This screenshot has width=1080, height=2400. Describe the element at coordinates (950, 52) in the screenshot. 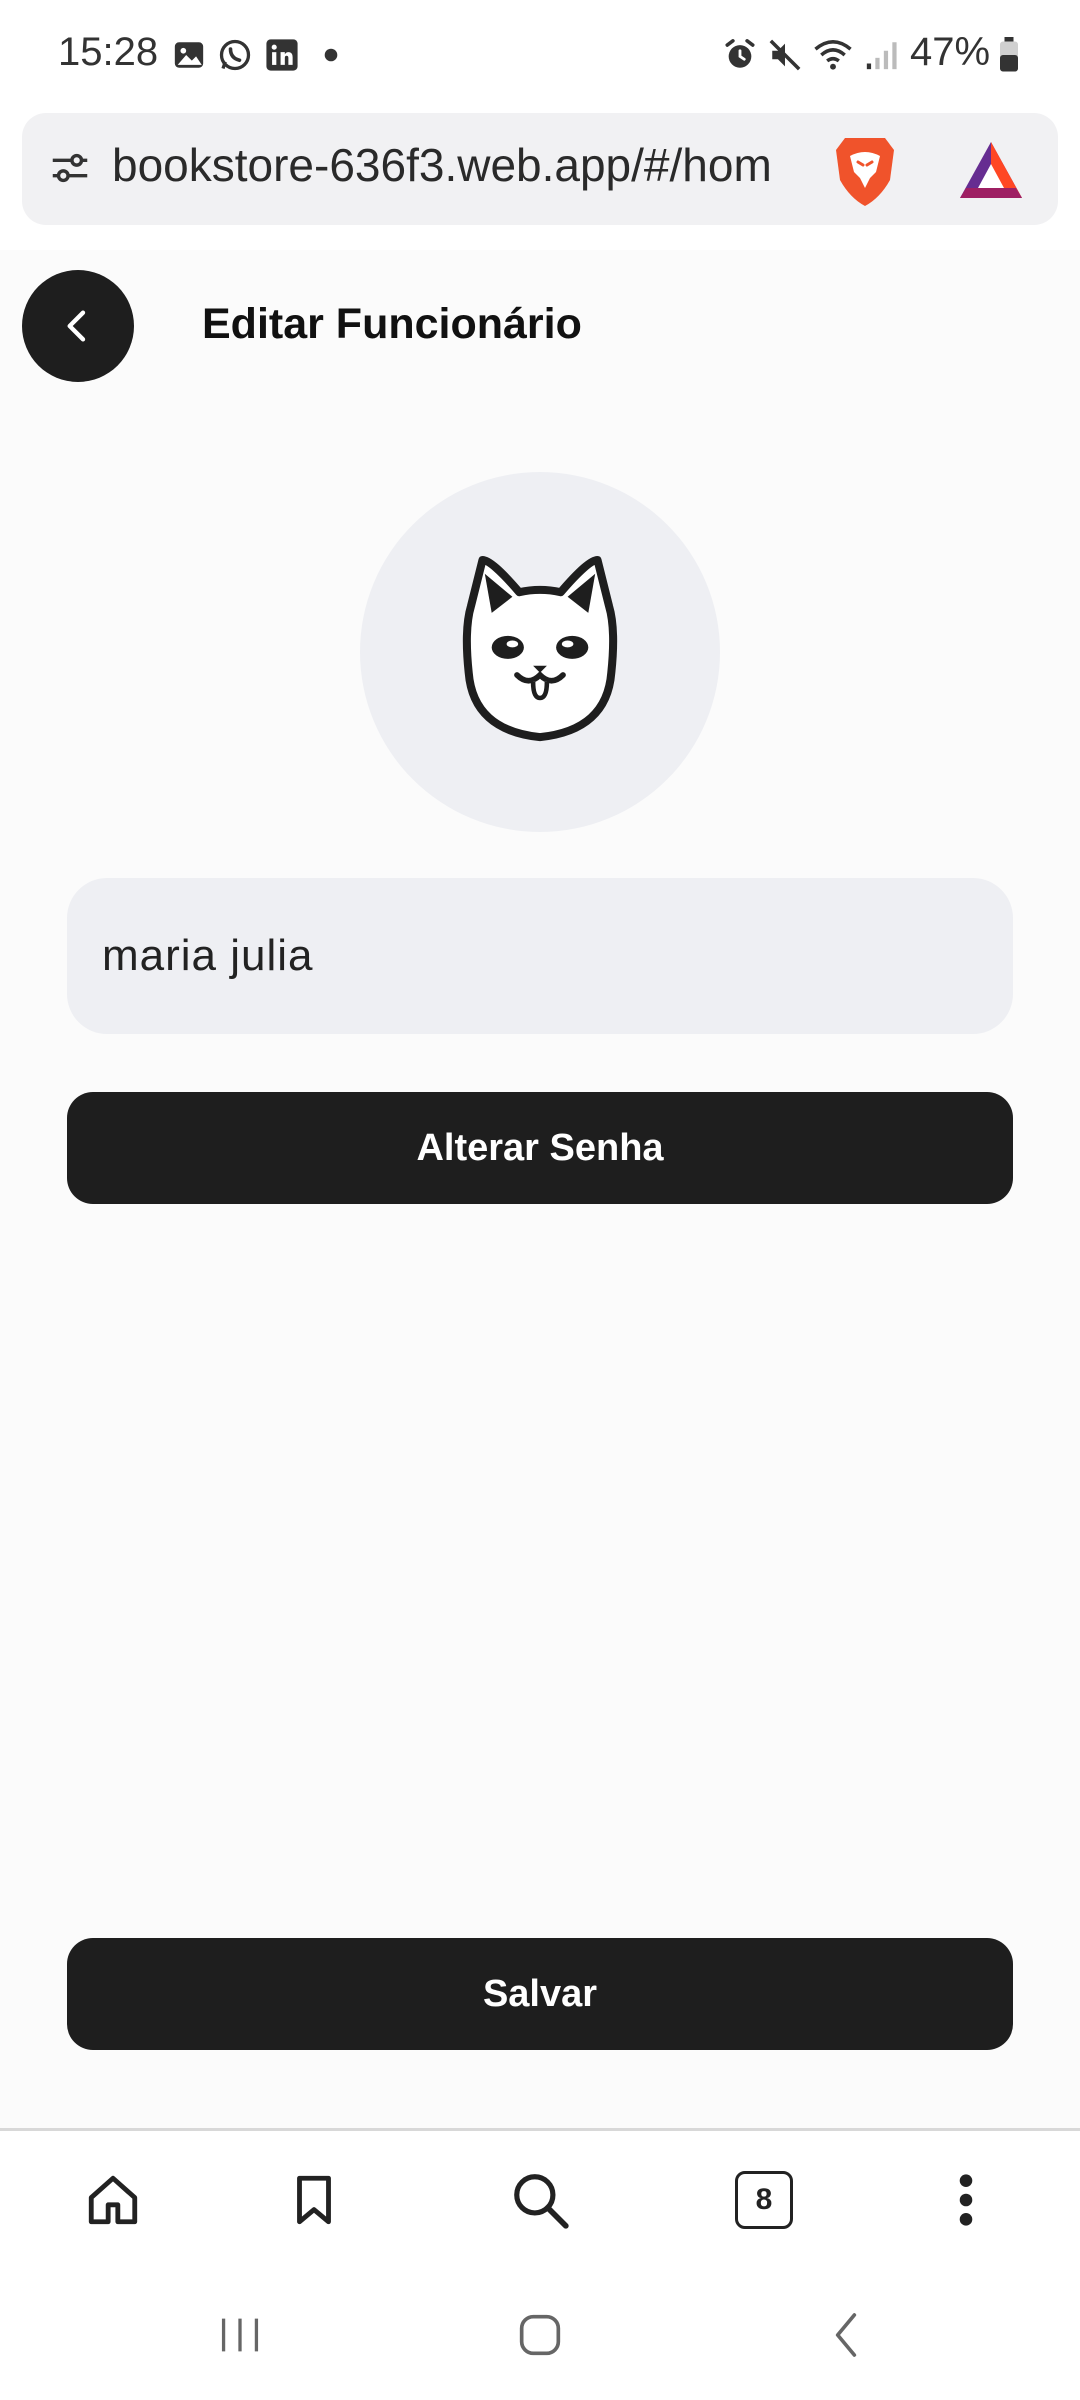

I see `battery-percent: 47%` at that location.